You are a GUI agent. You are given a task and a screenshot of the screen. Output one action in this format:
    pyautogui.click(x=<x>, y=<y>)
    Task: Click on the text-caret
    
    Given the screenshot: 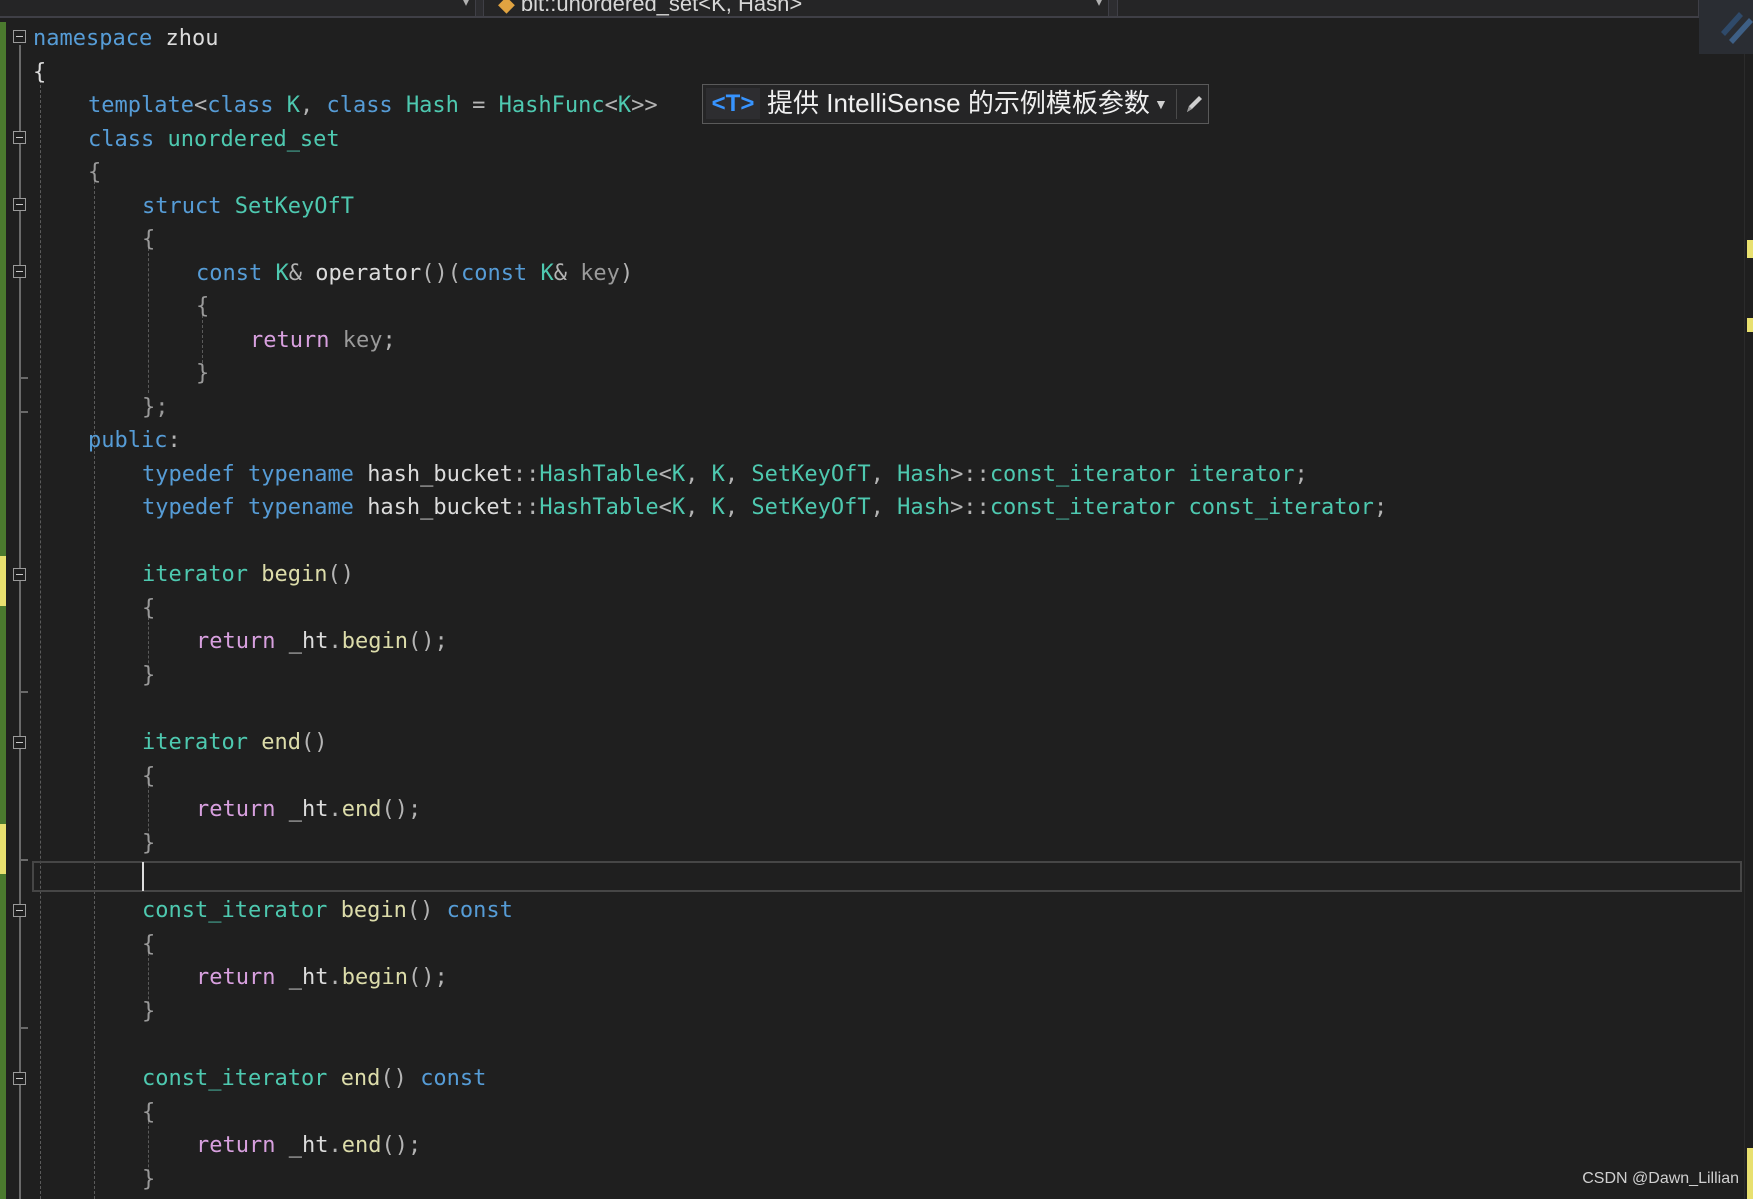 What is the action you would take?
    pyautogui.click(x=143, y=876)
    